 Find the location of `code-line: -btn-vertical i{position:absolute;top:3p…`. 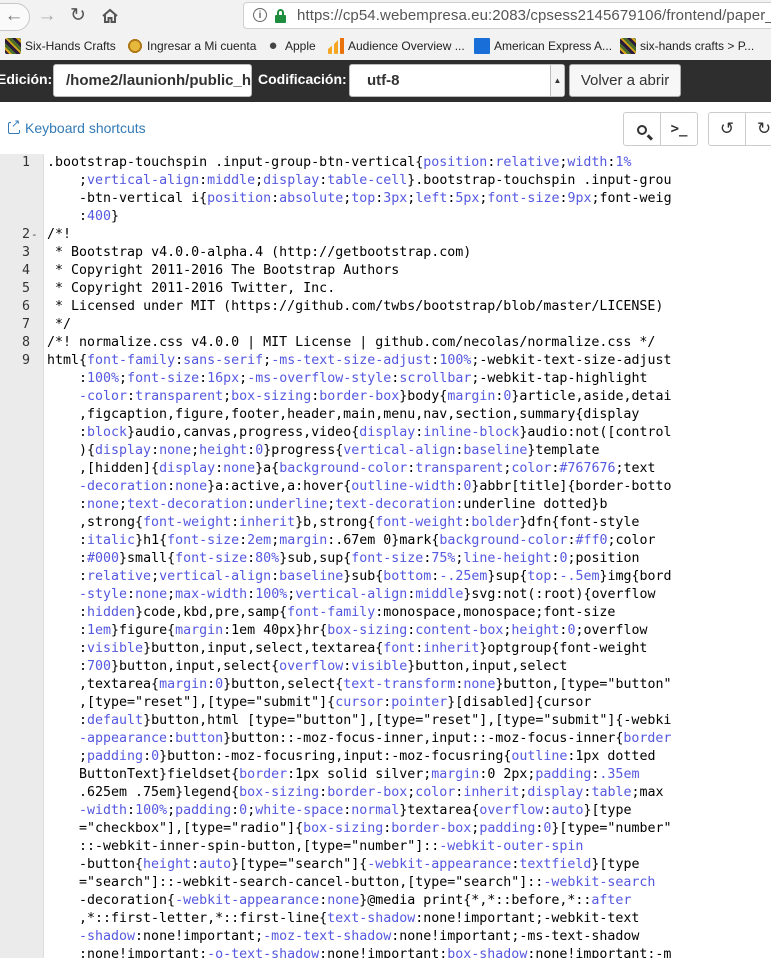

code-line: -btn-vertical i{position:absolute;top:3p… is located at coordinates (375, 199).